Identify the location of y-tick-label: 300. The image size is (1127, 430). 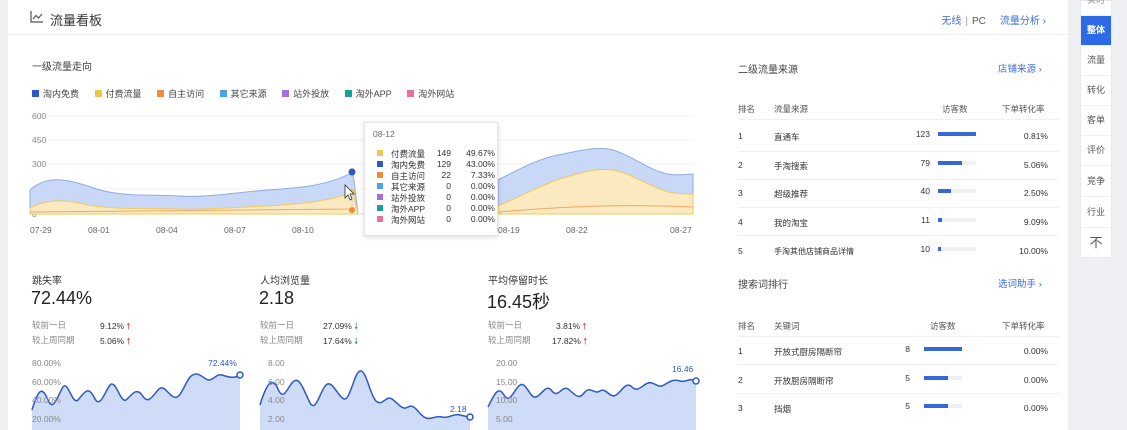
(39, 164).